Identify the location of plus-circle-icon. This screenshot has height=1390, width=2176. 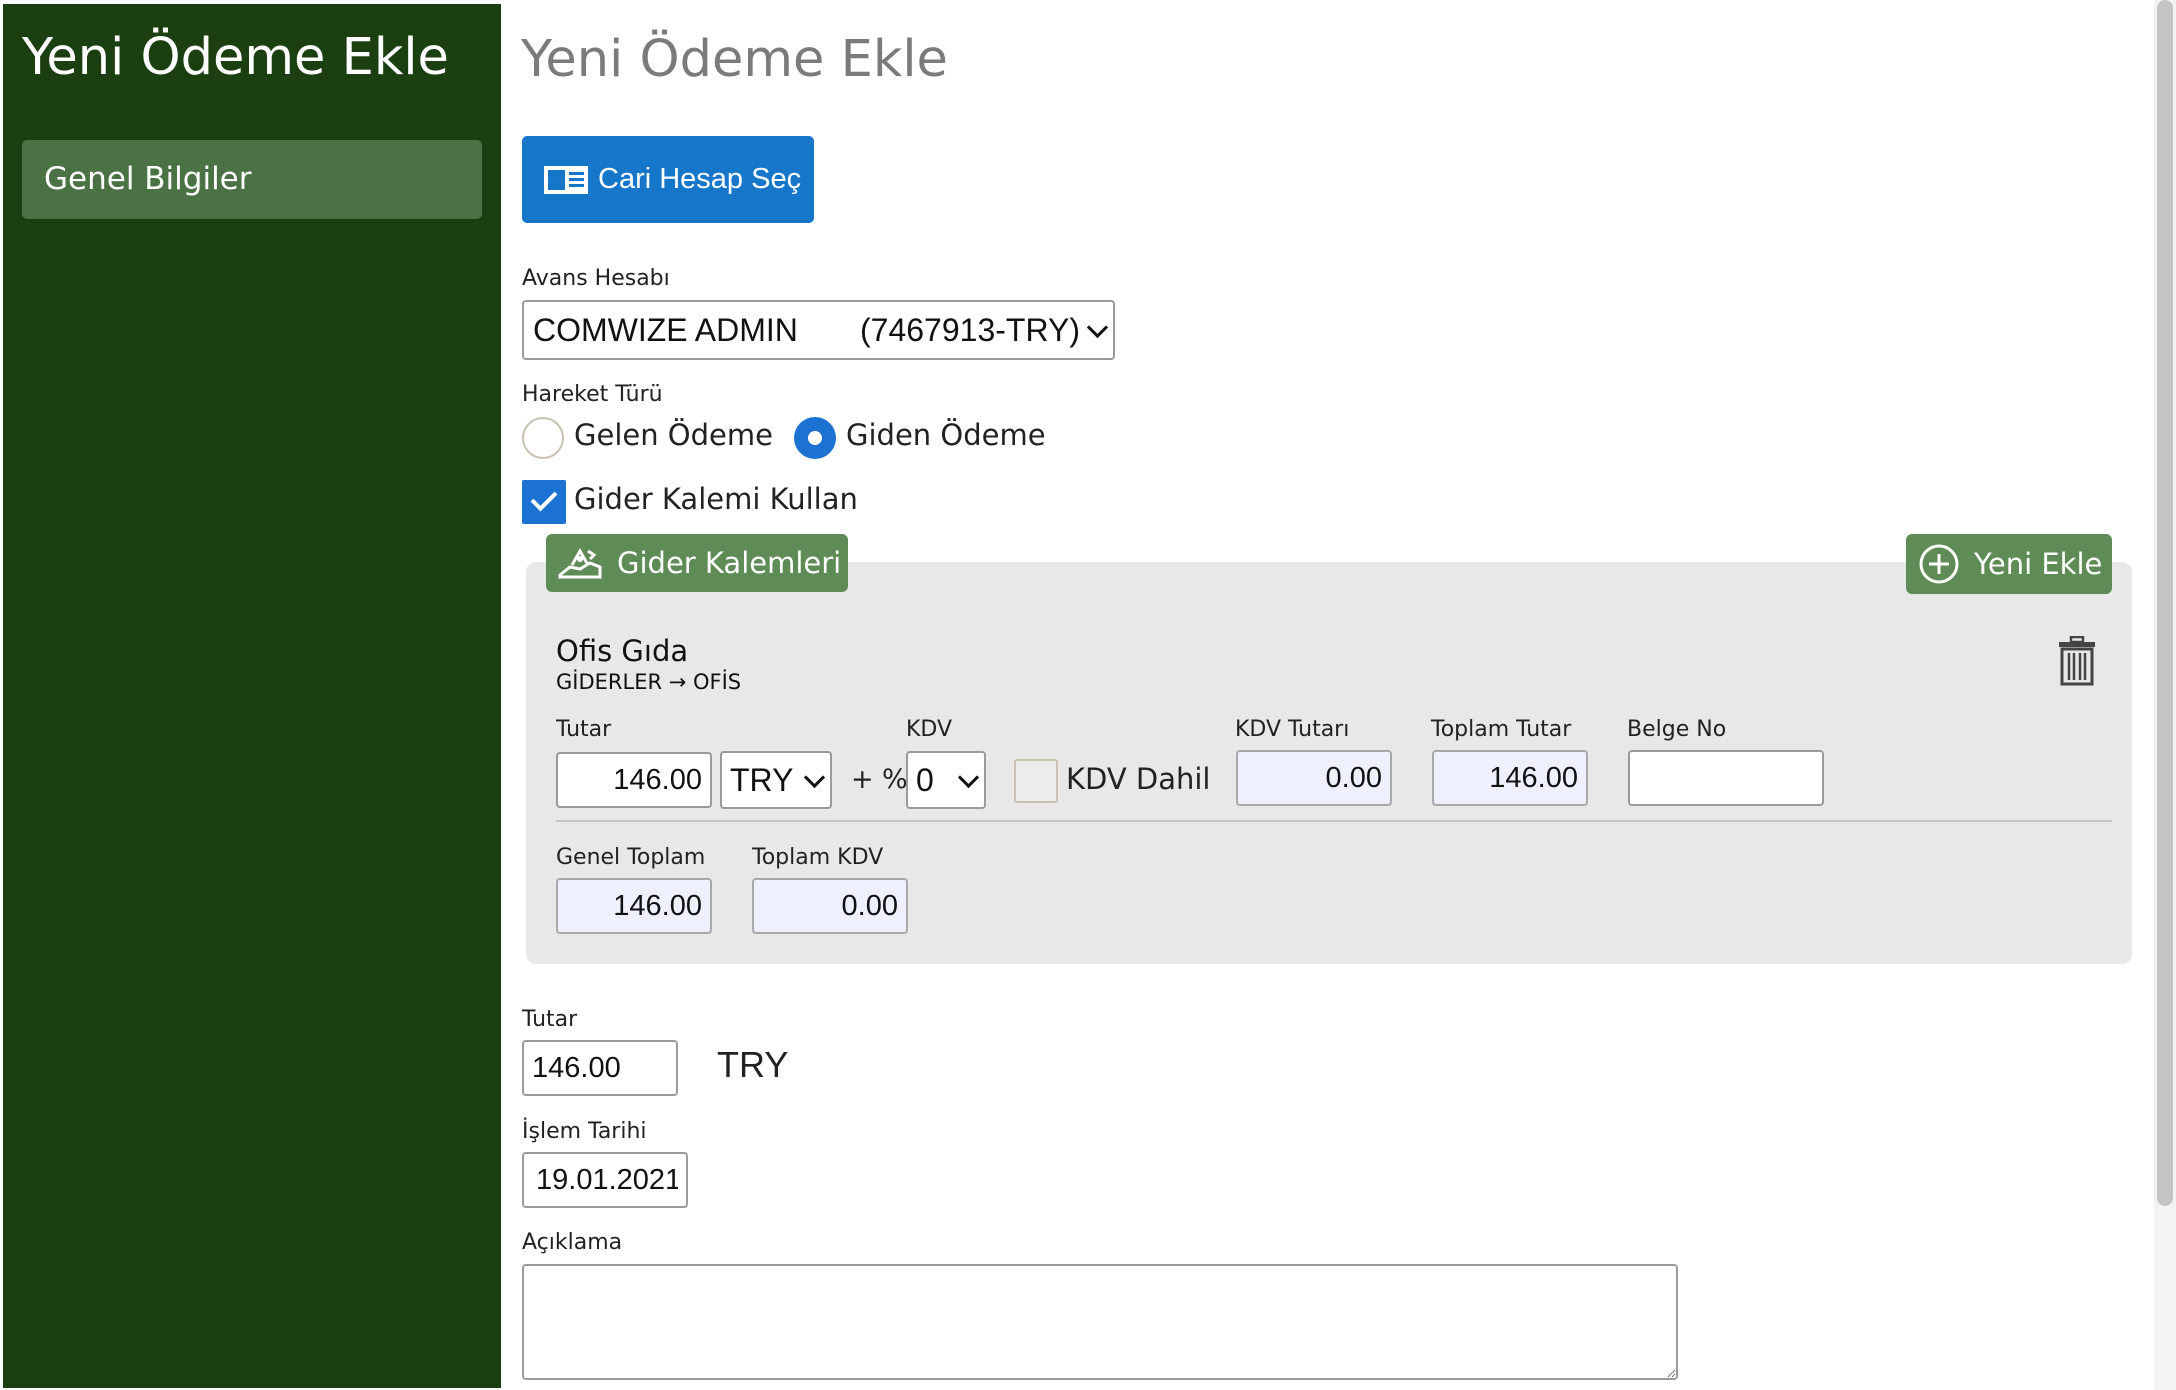
(1939, 564).